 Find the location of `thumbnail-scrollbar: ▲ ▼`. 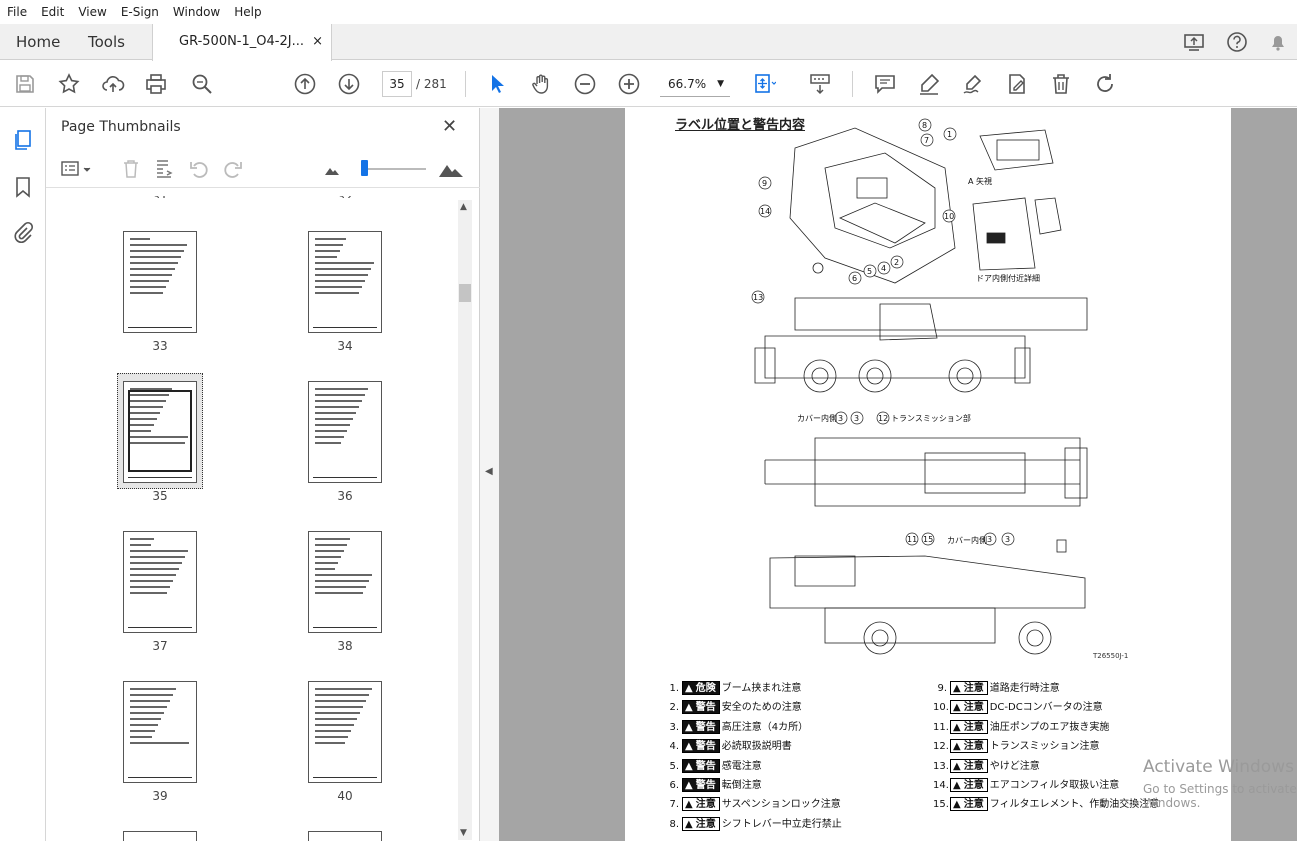

thumbnail-scrollbar: ▲ ▼ is located at coordinates (465, 520).